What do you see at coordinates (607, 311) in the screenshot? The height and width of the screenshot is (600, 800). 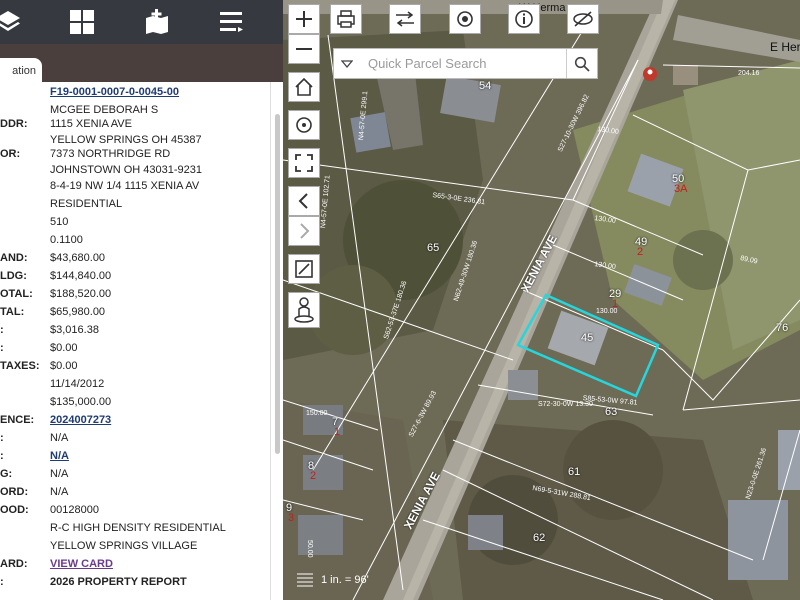 I see `bearing-label: 130.00` at bounding box center [607, 311].